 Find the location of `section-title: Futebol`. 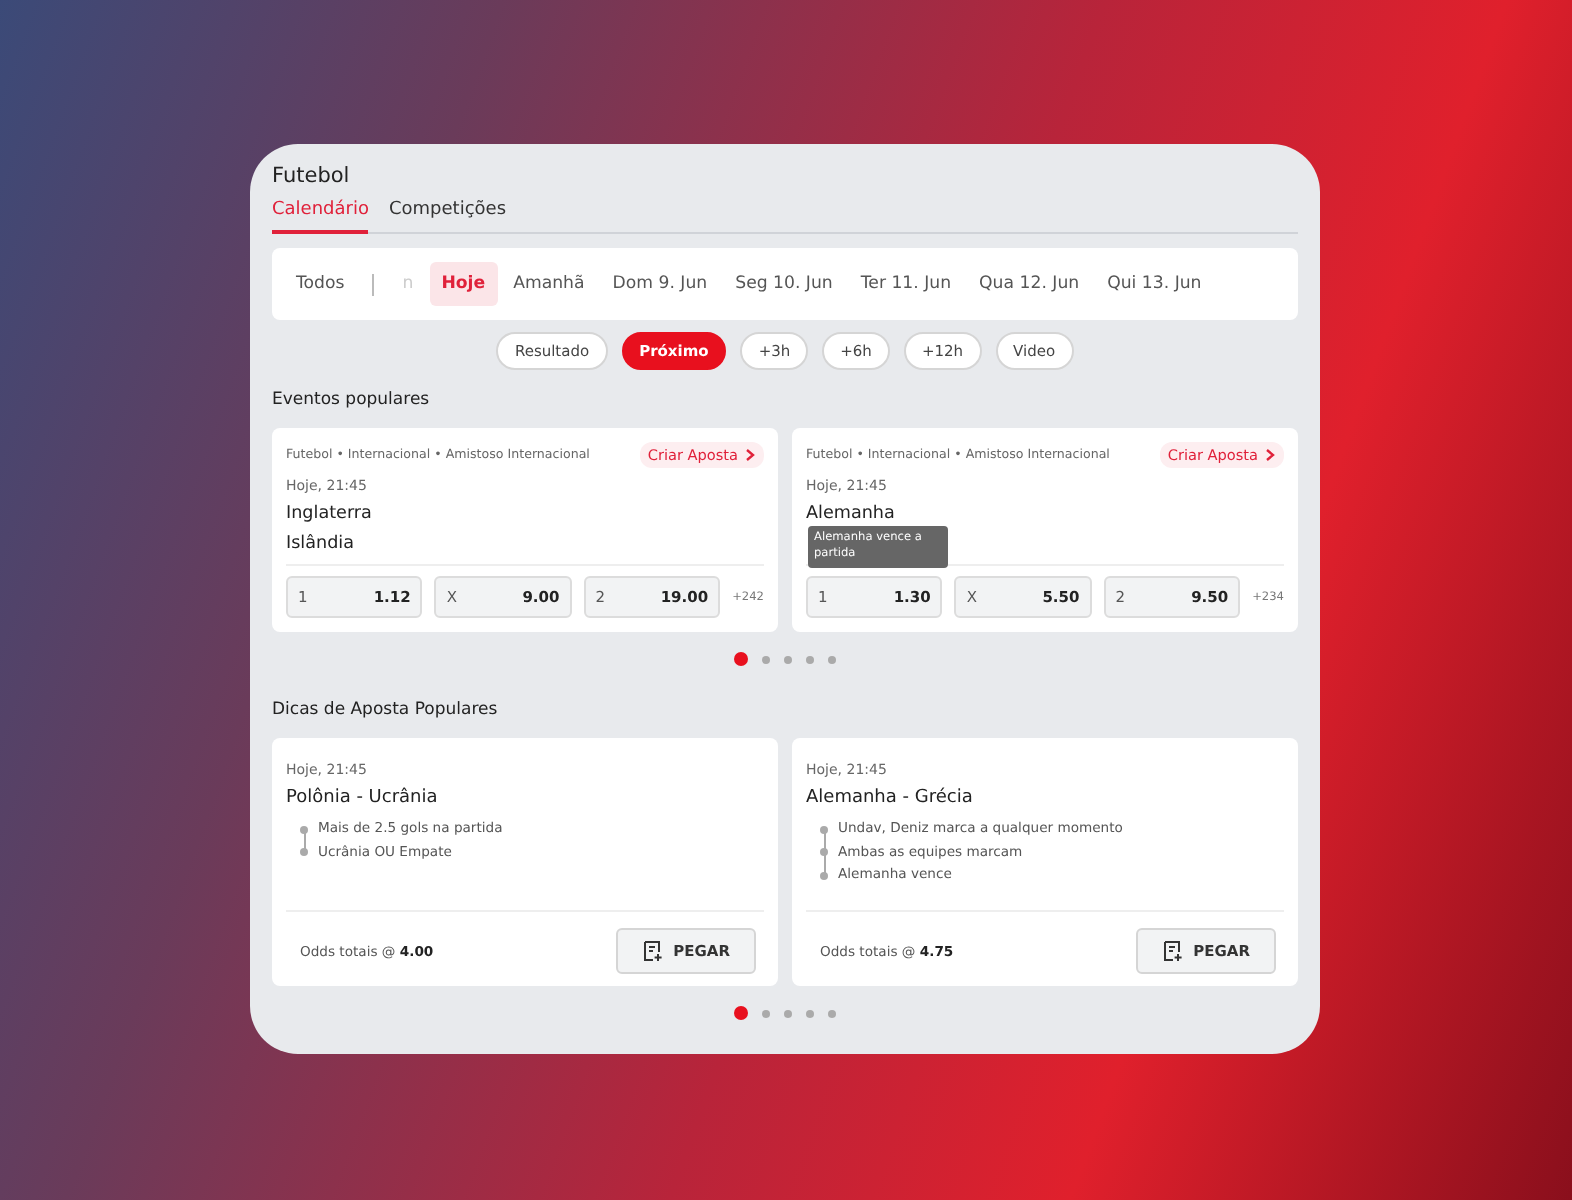

section-title: Futebol is located at coordinates (312, 176).